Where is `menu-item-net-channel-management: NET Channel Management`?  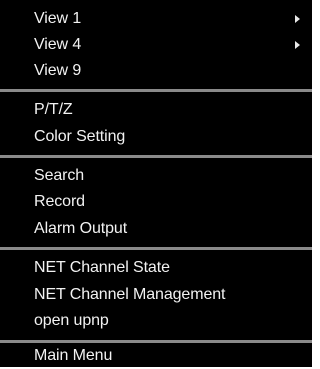
menu-item-net-channel-management: NET Channel Management is located at coordinates (156, 295).